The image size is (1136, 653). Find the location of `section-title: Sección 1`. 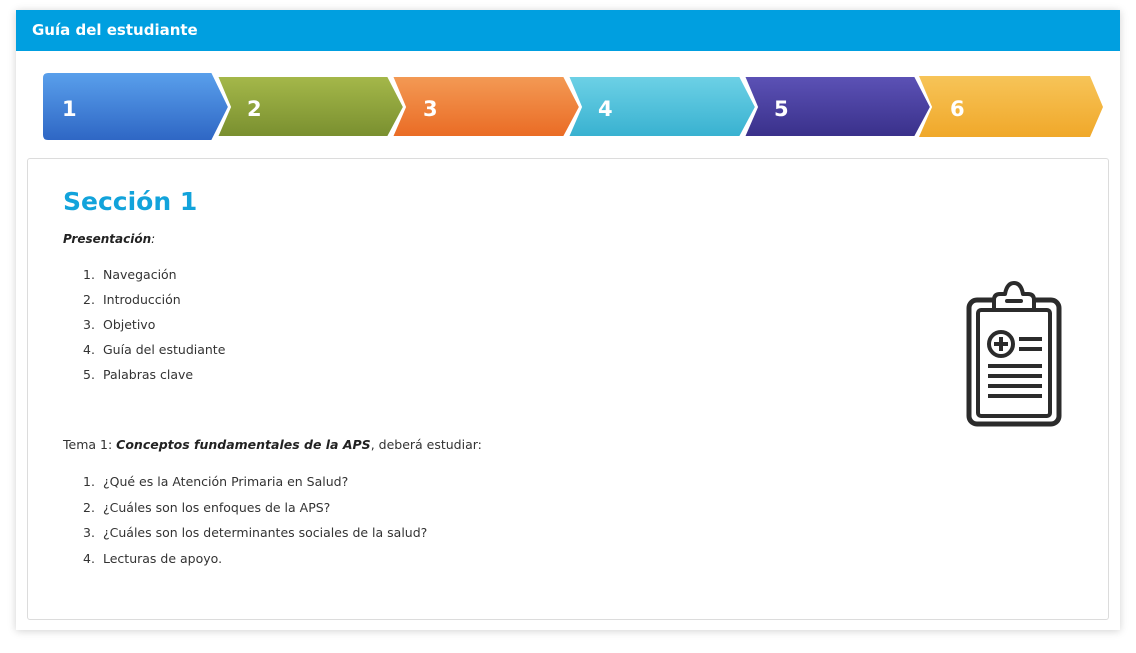

section-title: Sección 1 is located at coordinates (130, 201).